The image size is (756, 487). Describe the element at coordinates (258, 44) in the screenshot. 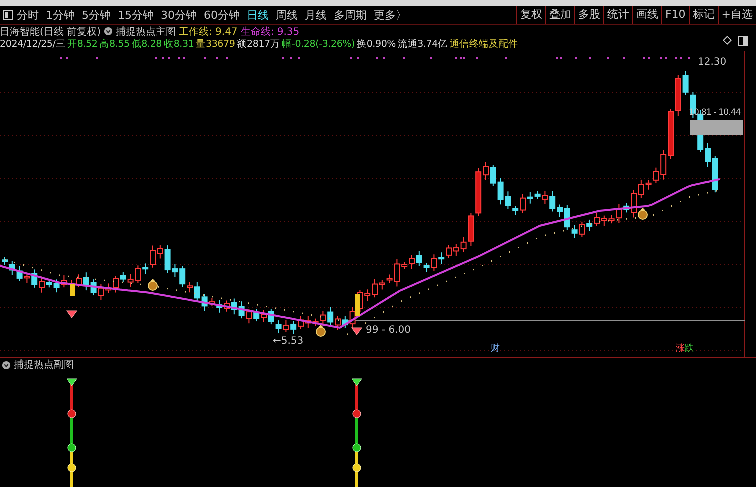

I see `quote-value: 额2817万` at that location.